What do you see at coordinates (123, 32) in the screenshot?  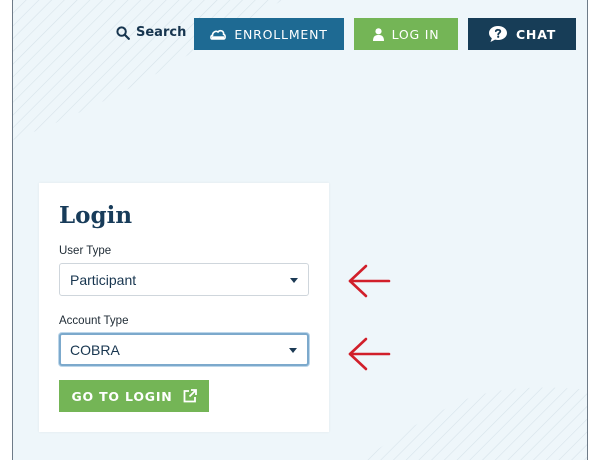 I see `search-icon` at bounding box center [123, 32].